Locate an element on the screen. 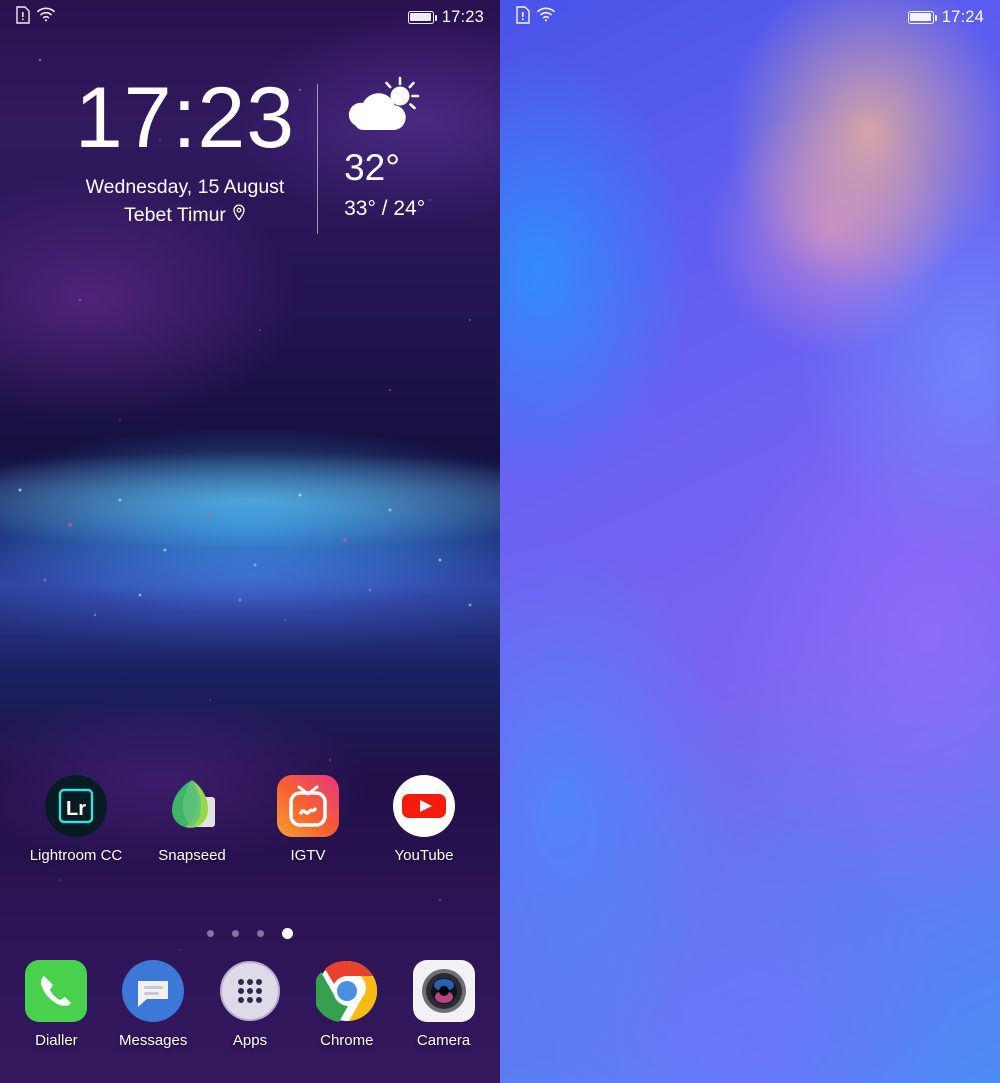 This screenshot has height=1083, width=1000. dock-label: Messages is located at coordinates (153, 1040).